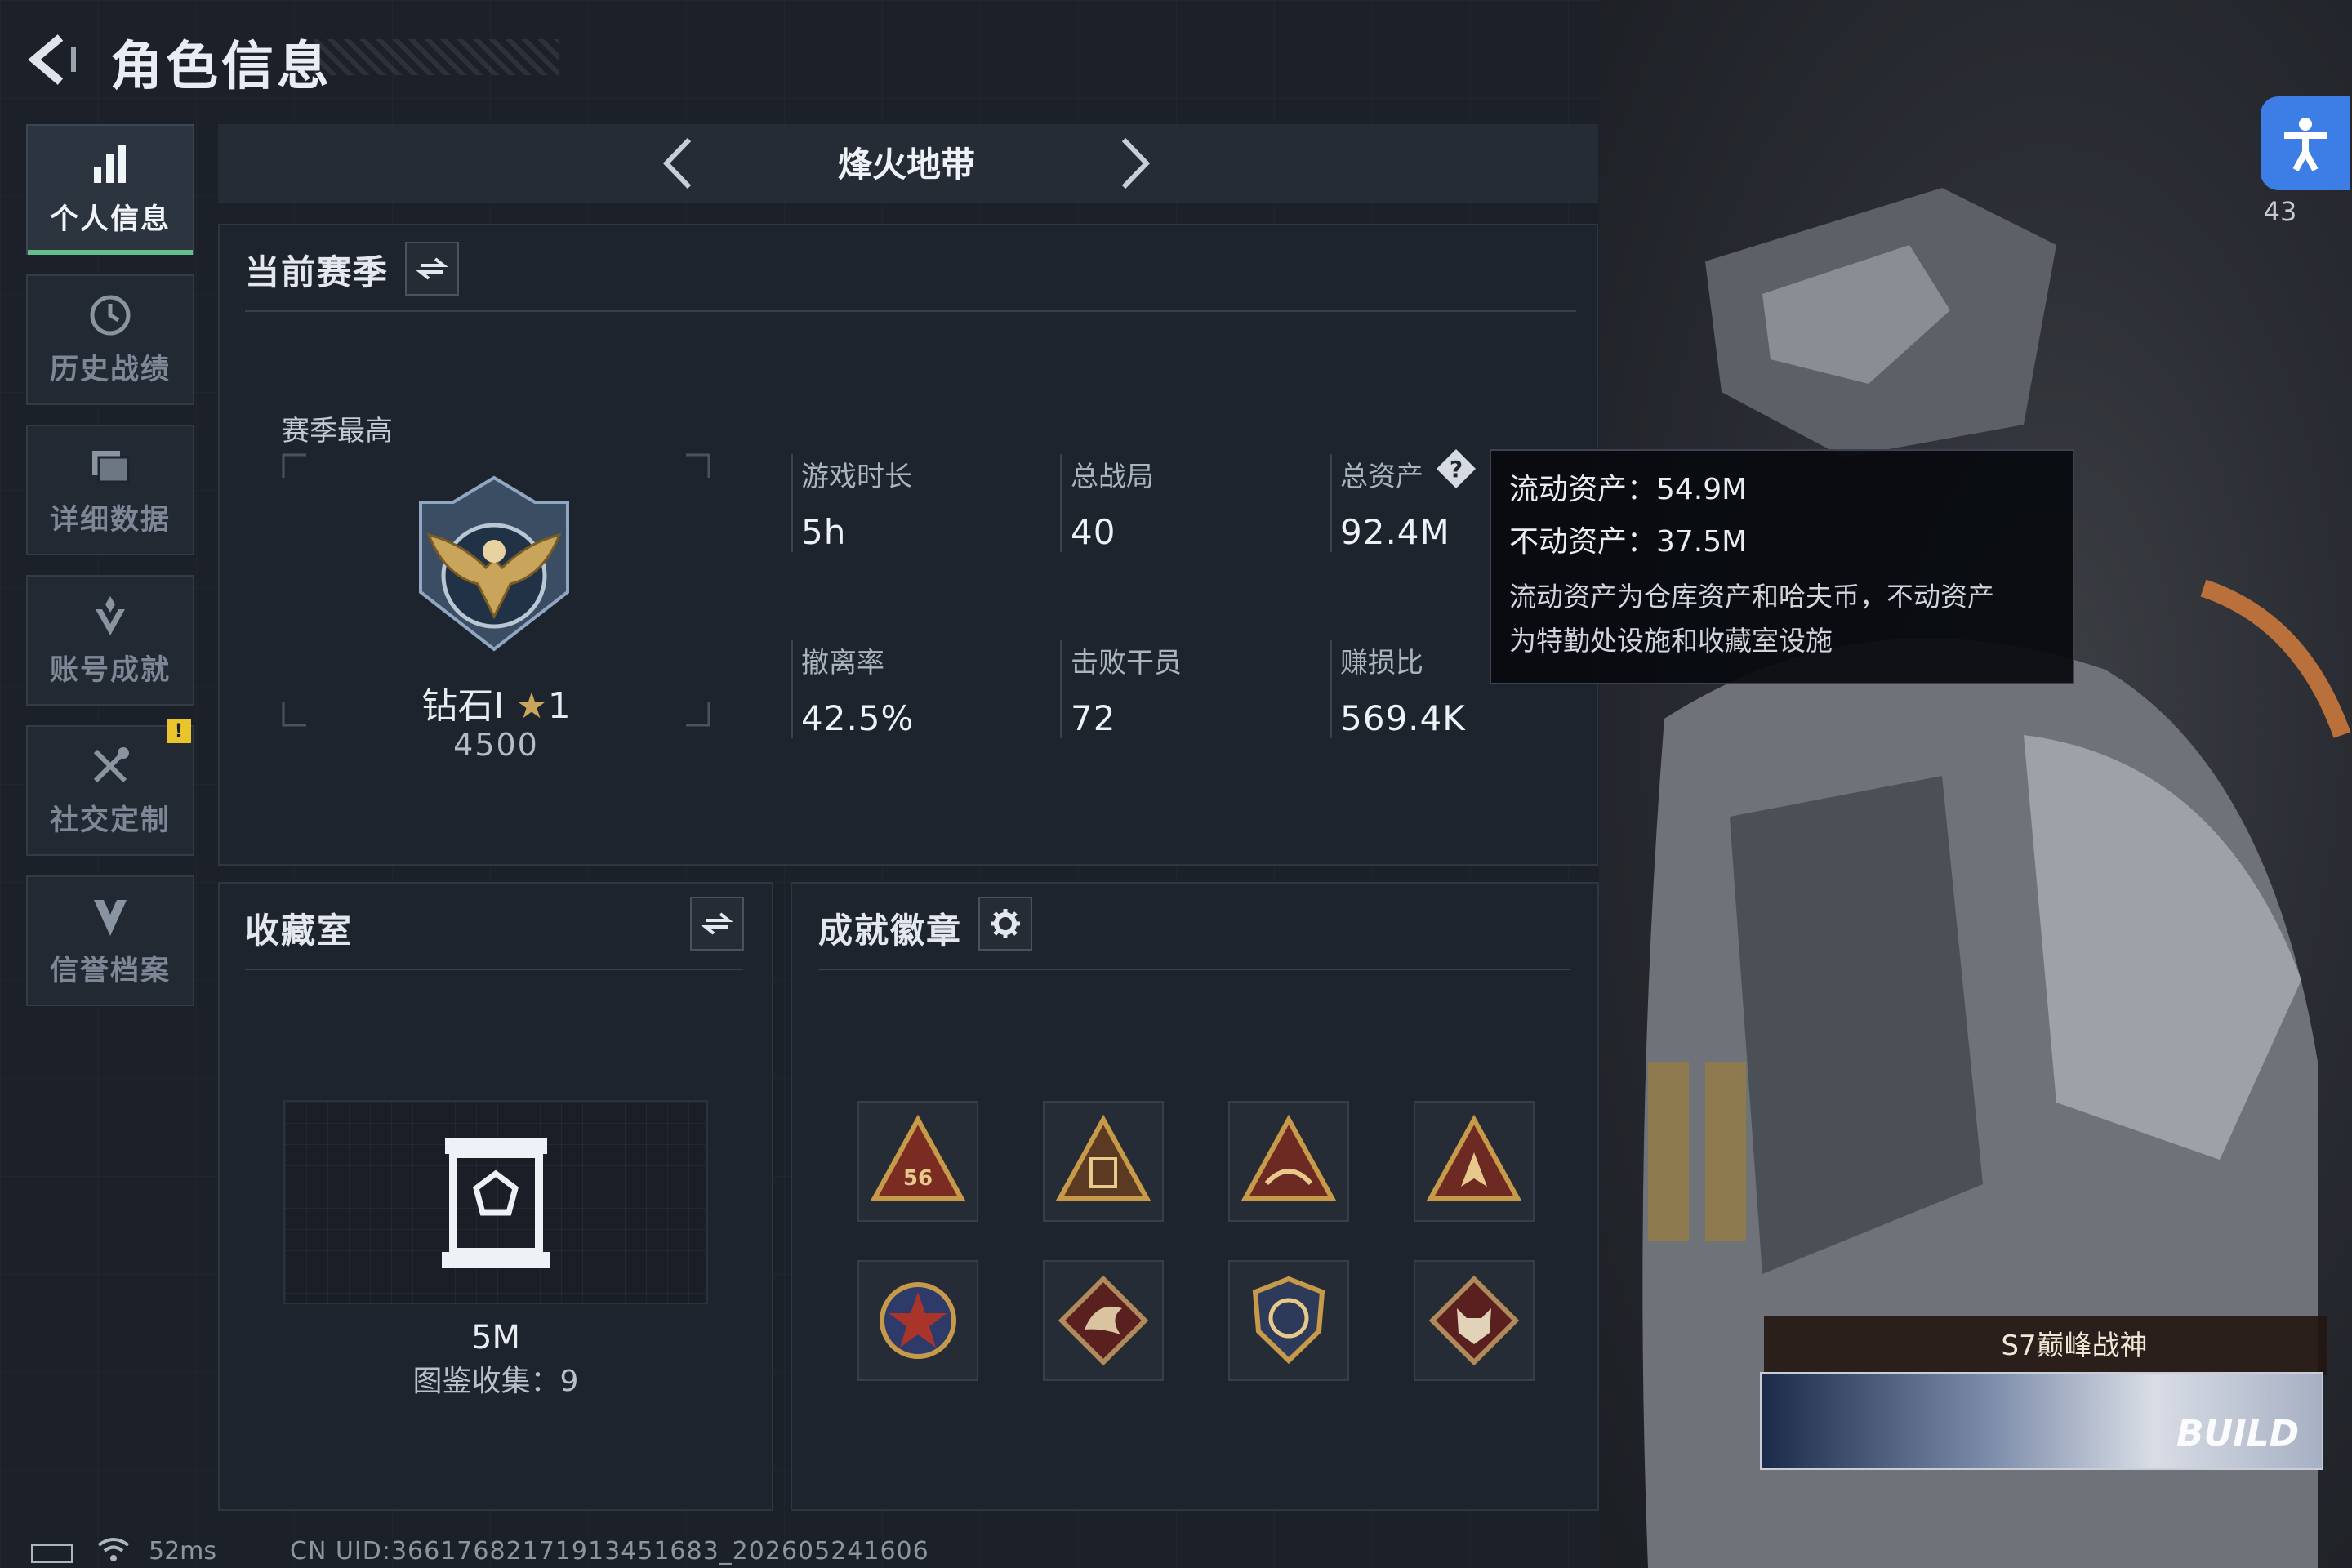 The image size is (2352, 1568). I want to click on tools-icon, so click(111, 764).